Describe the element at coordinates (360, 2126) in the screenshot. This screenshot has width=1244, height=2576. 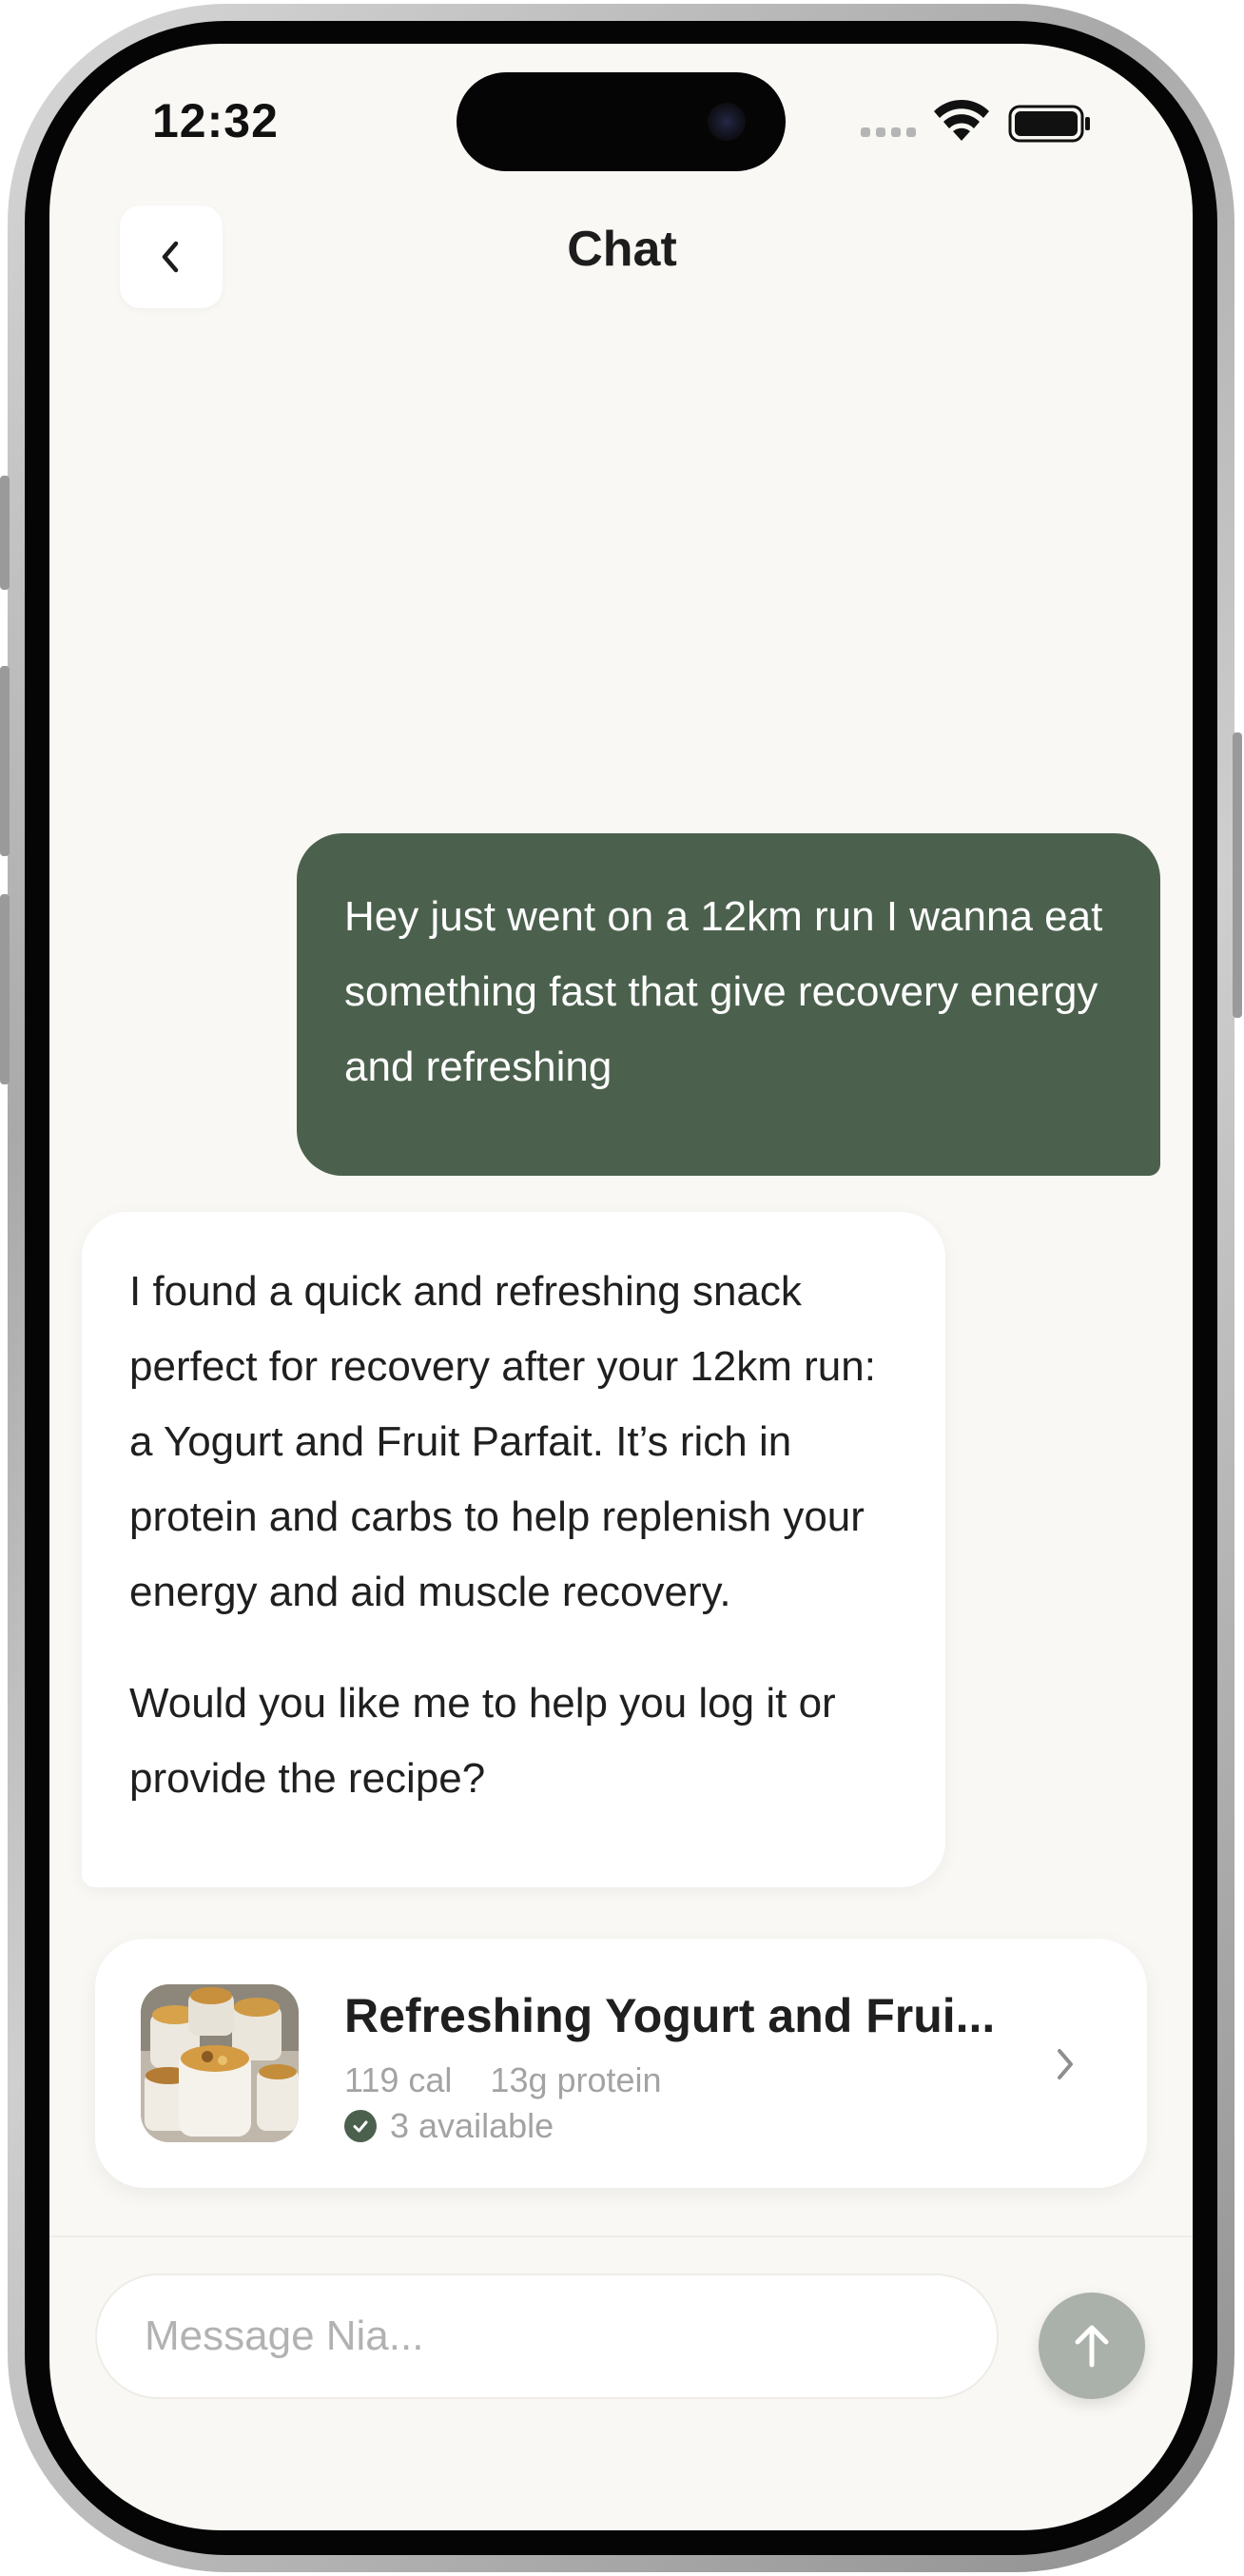
I see `check-circle-icon` at that location.